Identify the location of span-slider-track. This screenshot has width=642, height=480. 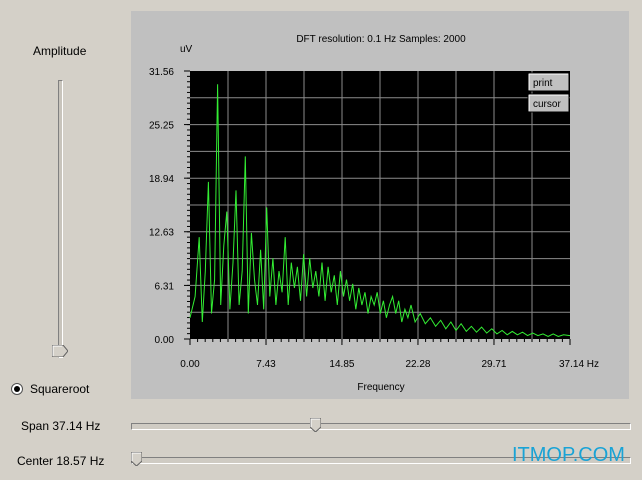
(381, 426).